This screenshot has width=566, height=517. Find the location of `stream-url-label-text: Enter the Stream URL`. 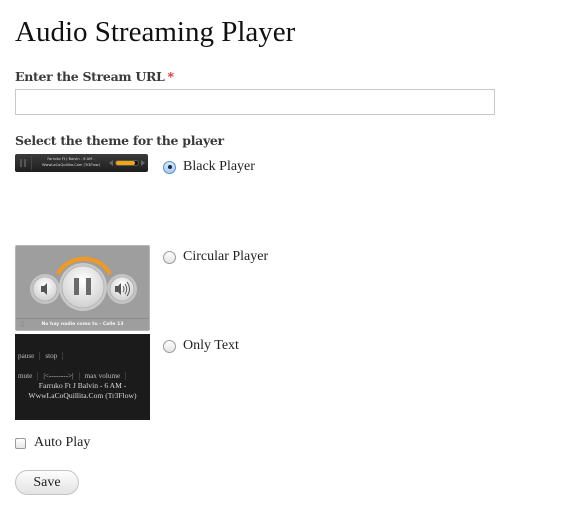

stream-url-label-text: Enter the Stream URL is located at coordinates (90, 76).